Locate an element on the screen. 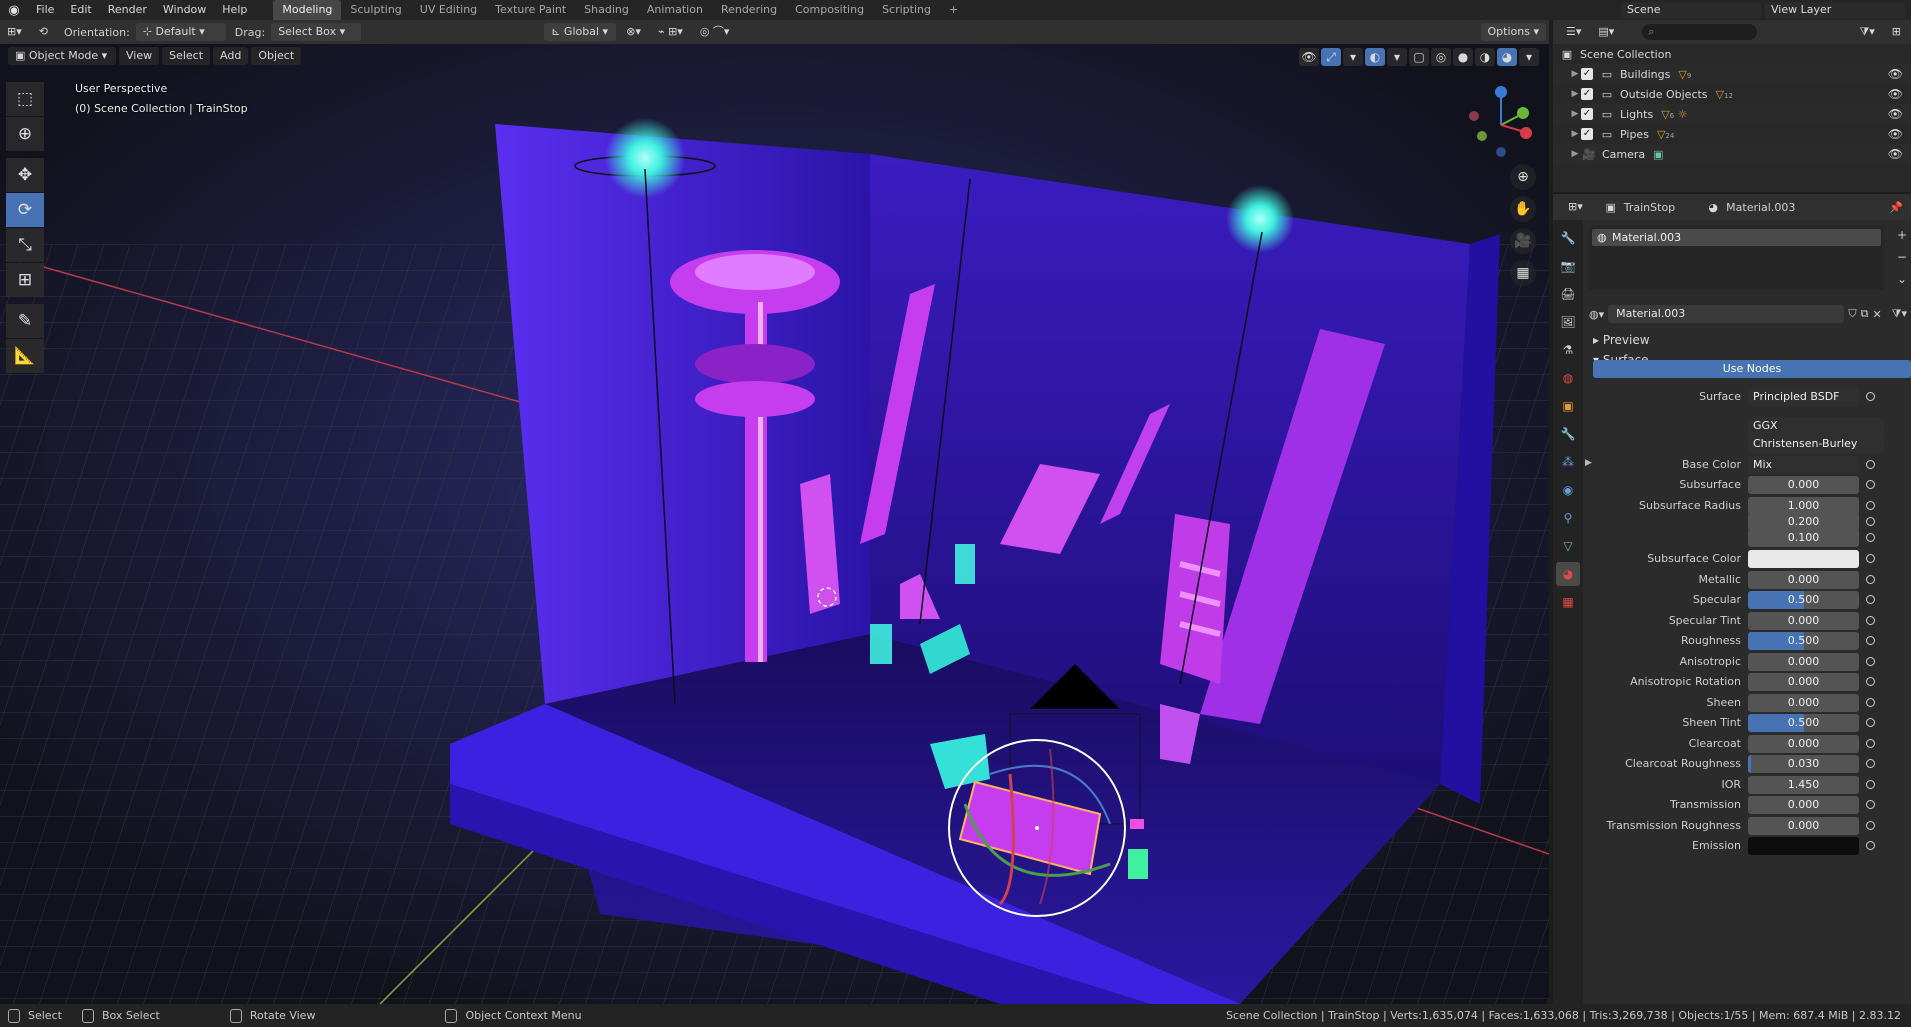 The width and height of the screenshot is (1911, 1027). menu-view: View is located at coordinates (139, 56).